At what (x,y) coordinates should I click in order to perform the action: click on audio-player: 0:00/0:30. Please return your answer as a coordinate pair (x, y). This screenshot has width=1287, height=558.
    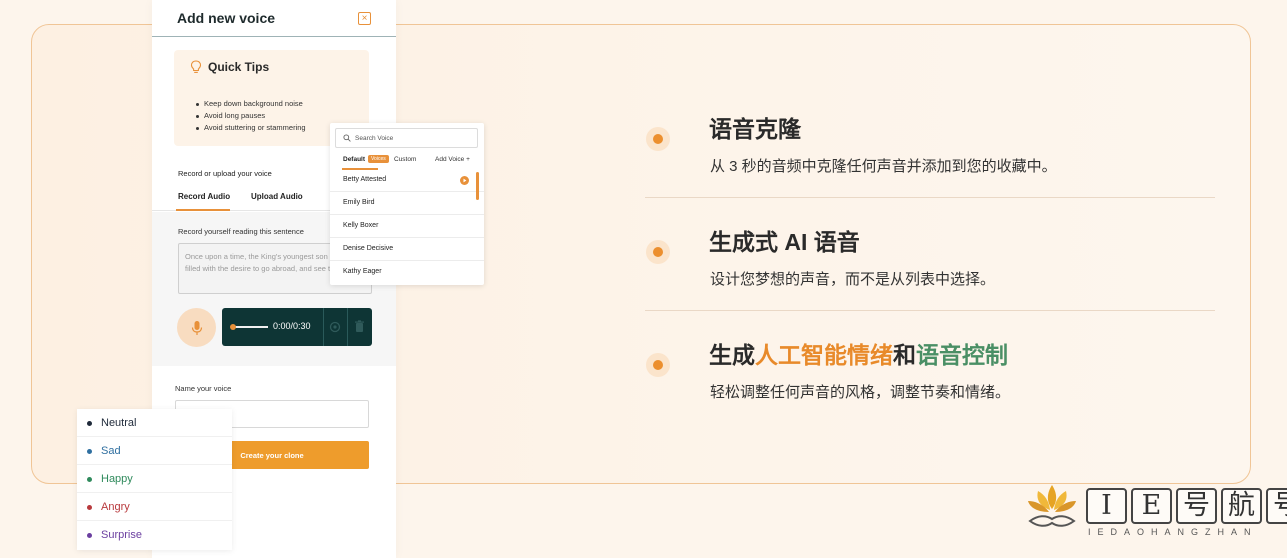
    Looking at the image, I should click on (297, 327).